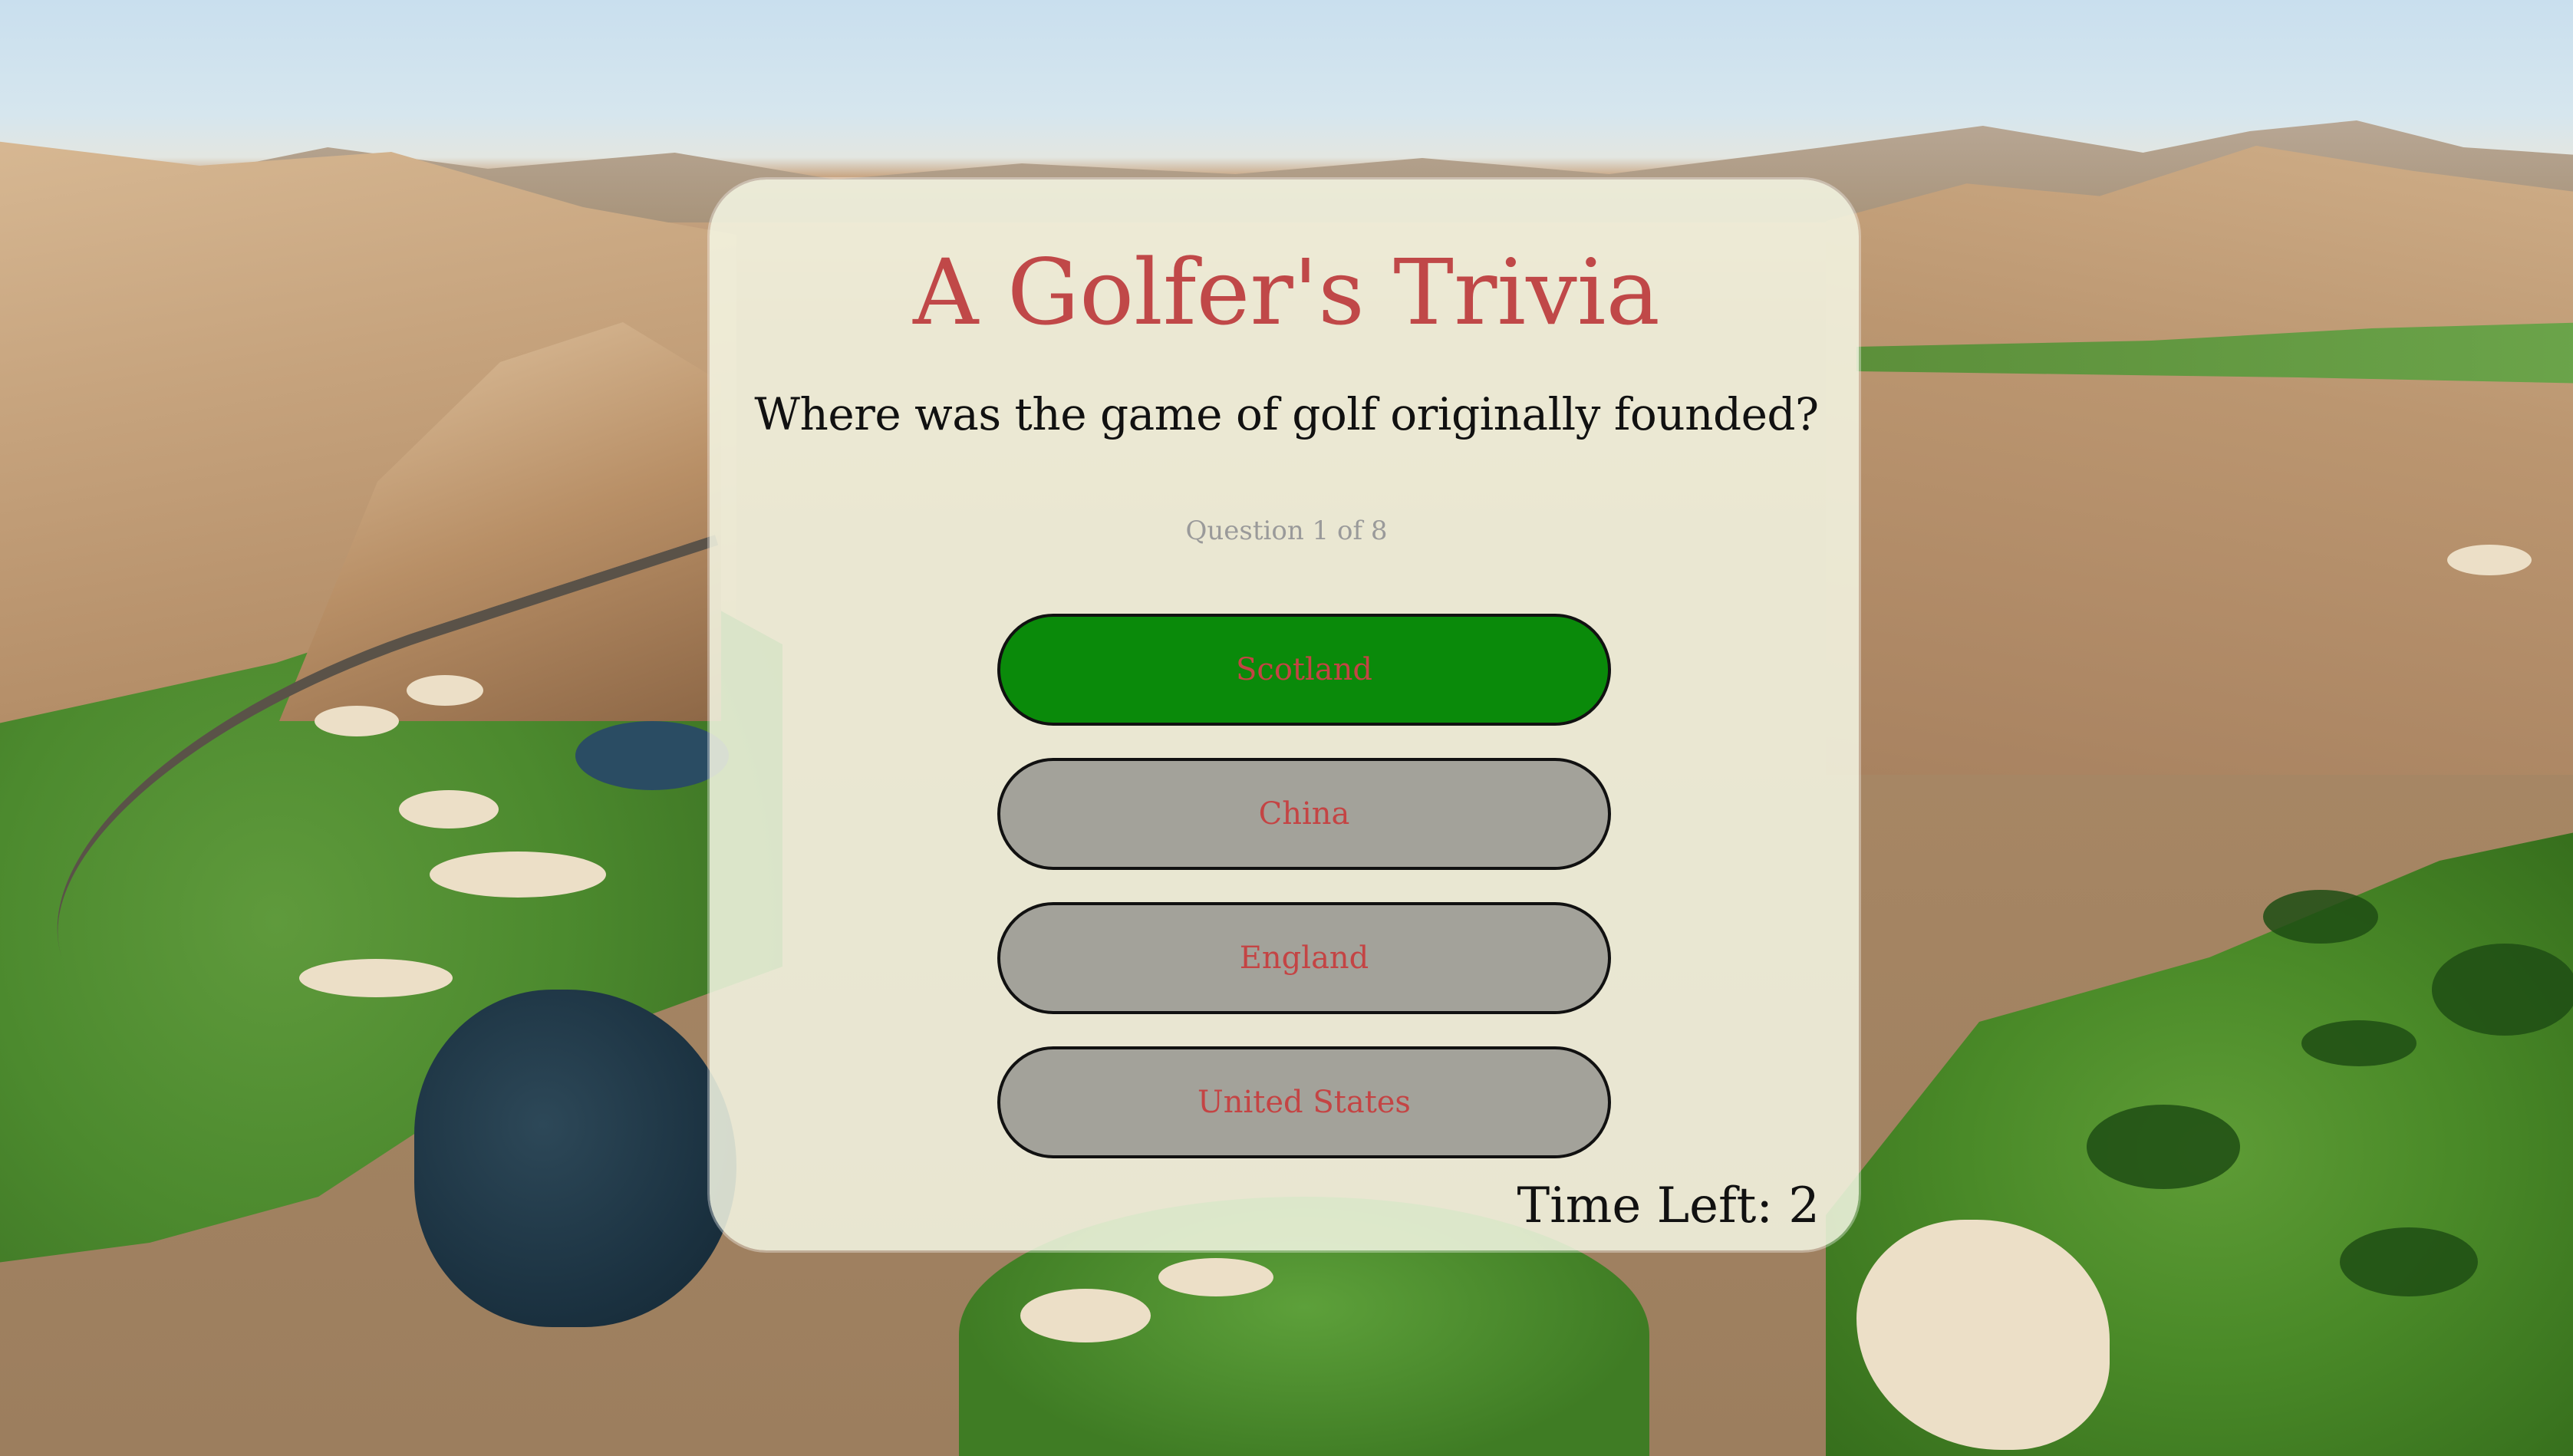  I want to click on page-title: A Golfer's Trivia, so click(1286, 292).